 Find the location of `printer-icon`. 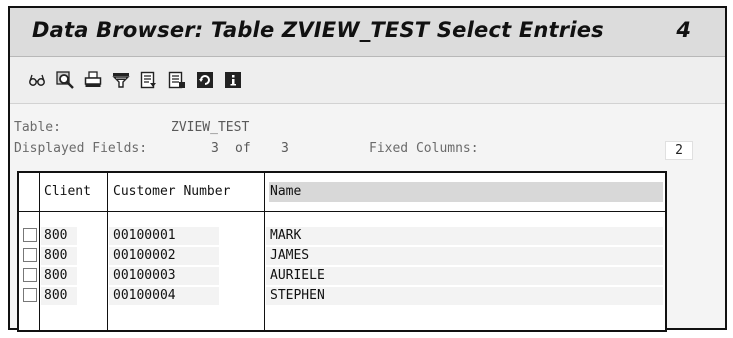

printer-icon is located at coordinates (93, 80).